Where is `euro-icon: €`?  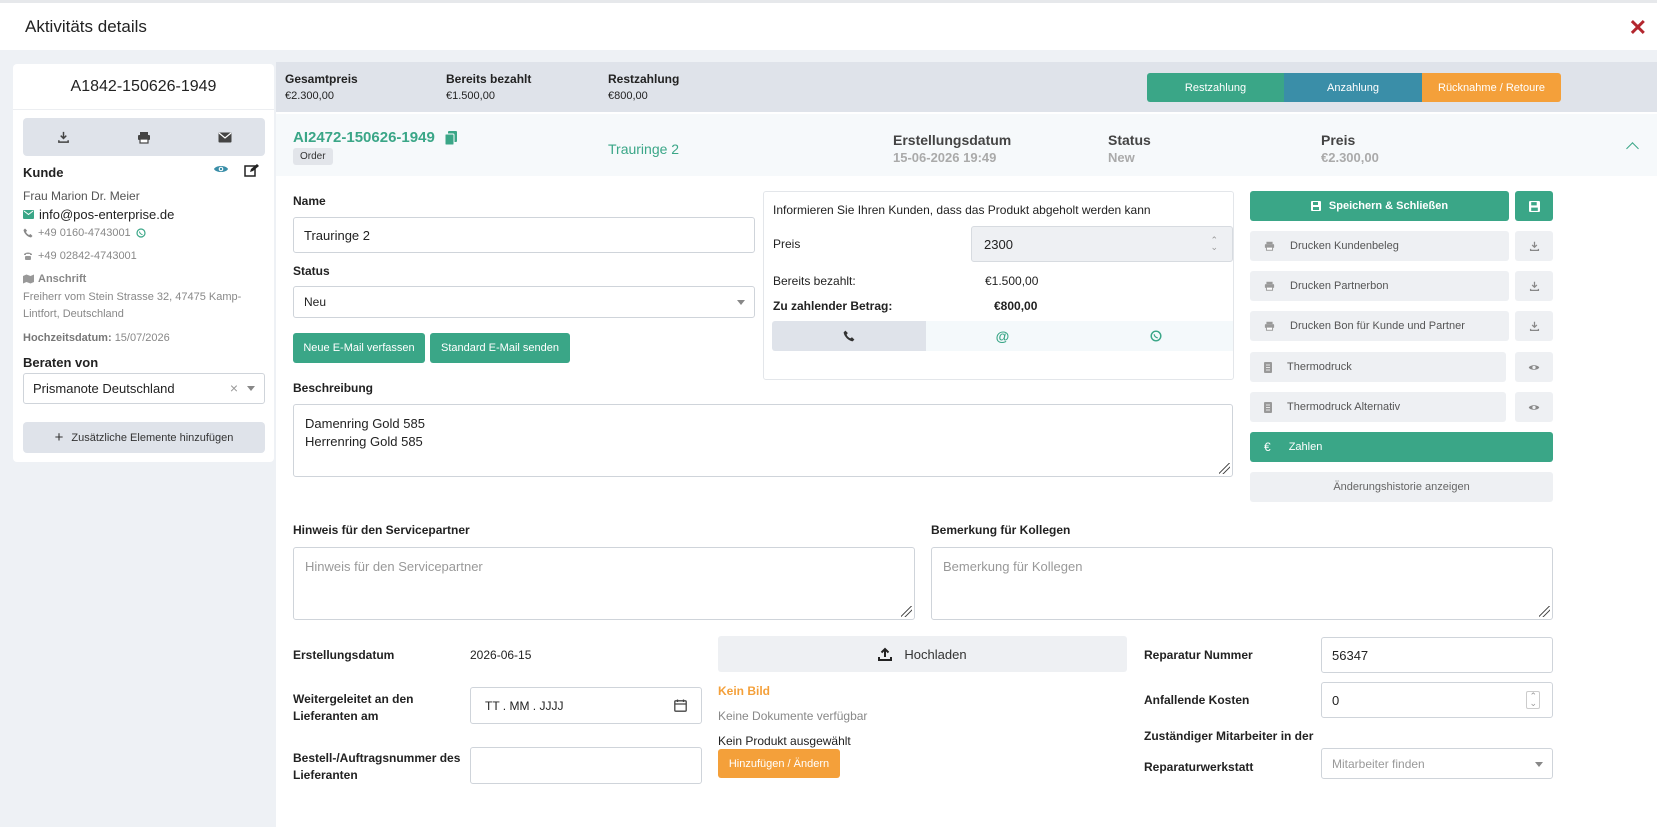
euro-icon: € is located at coordinates (1267, 447).